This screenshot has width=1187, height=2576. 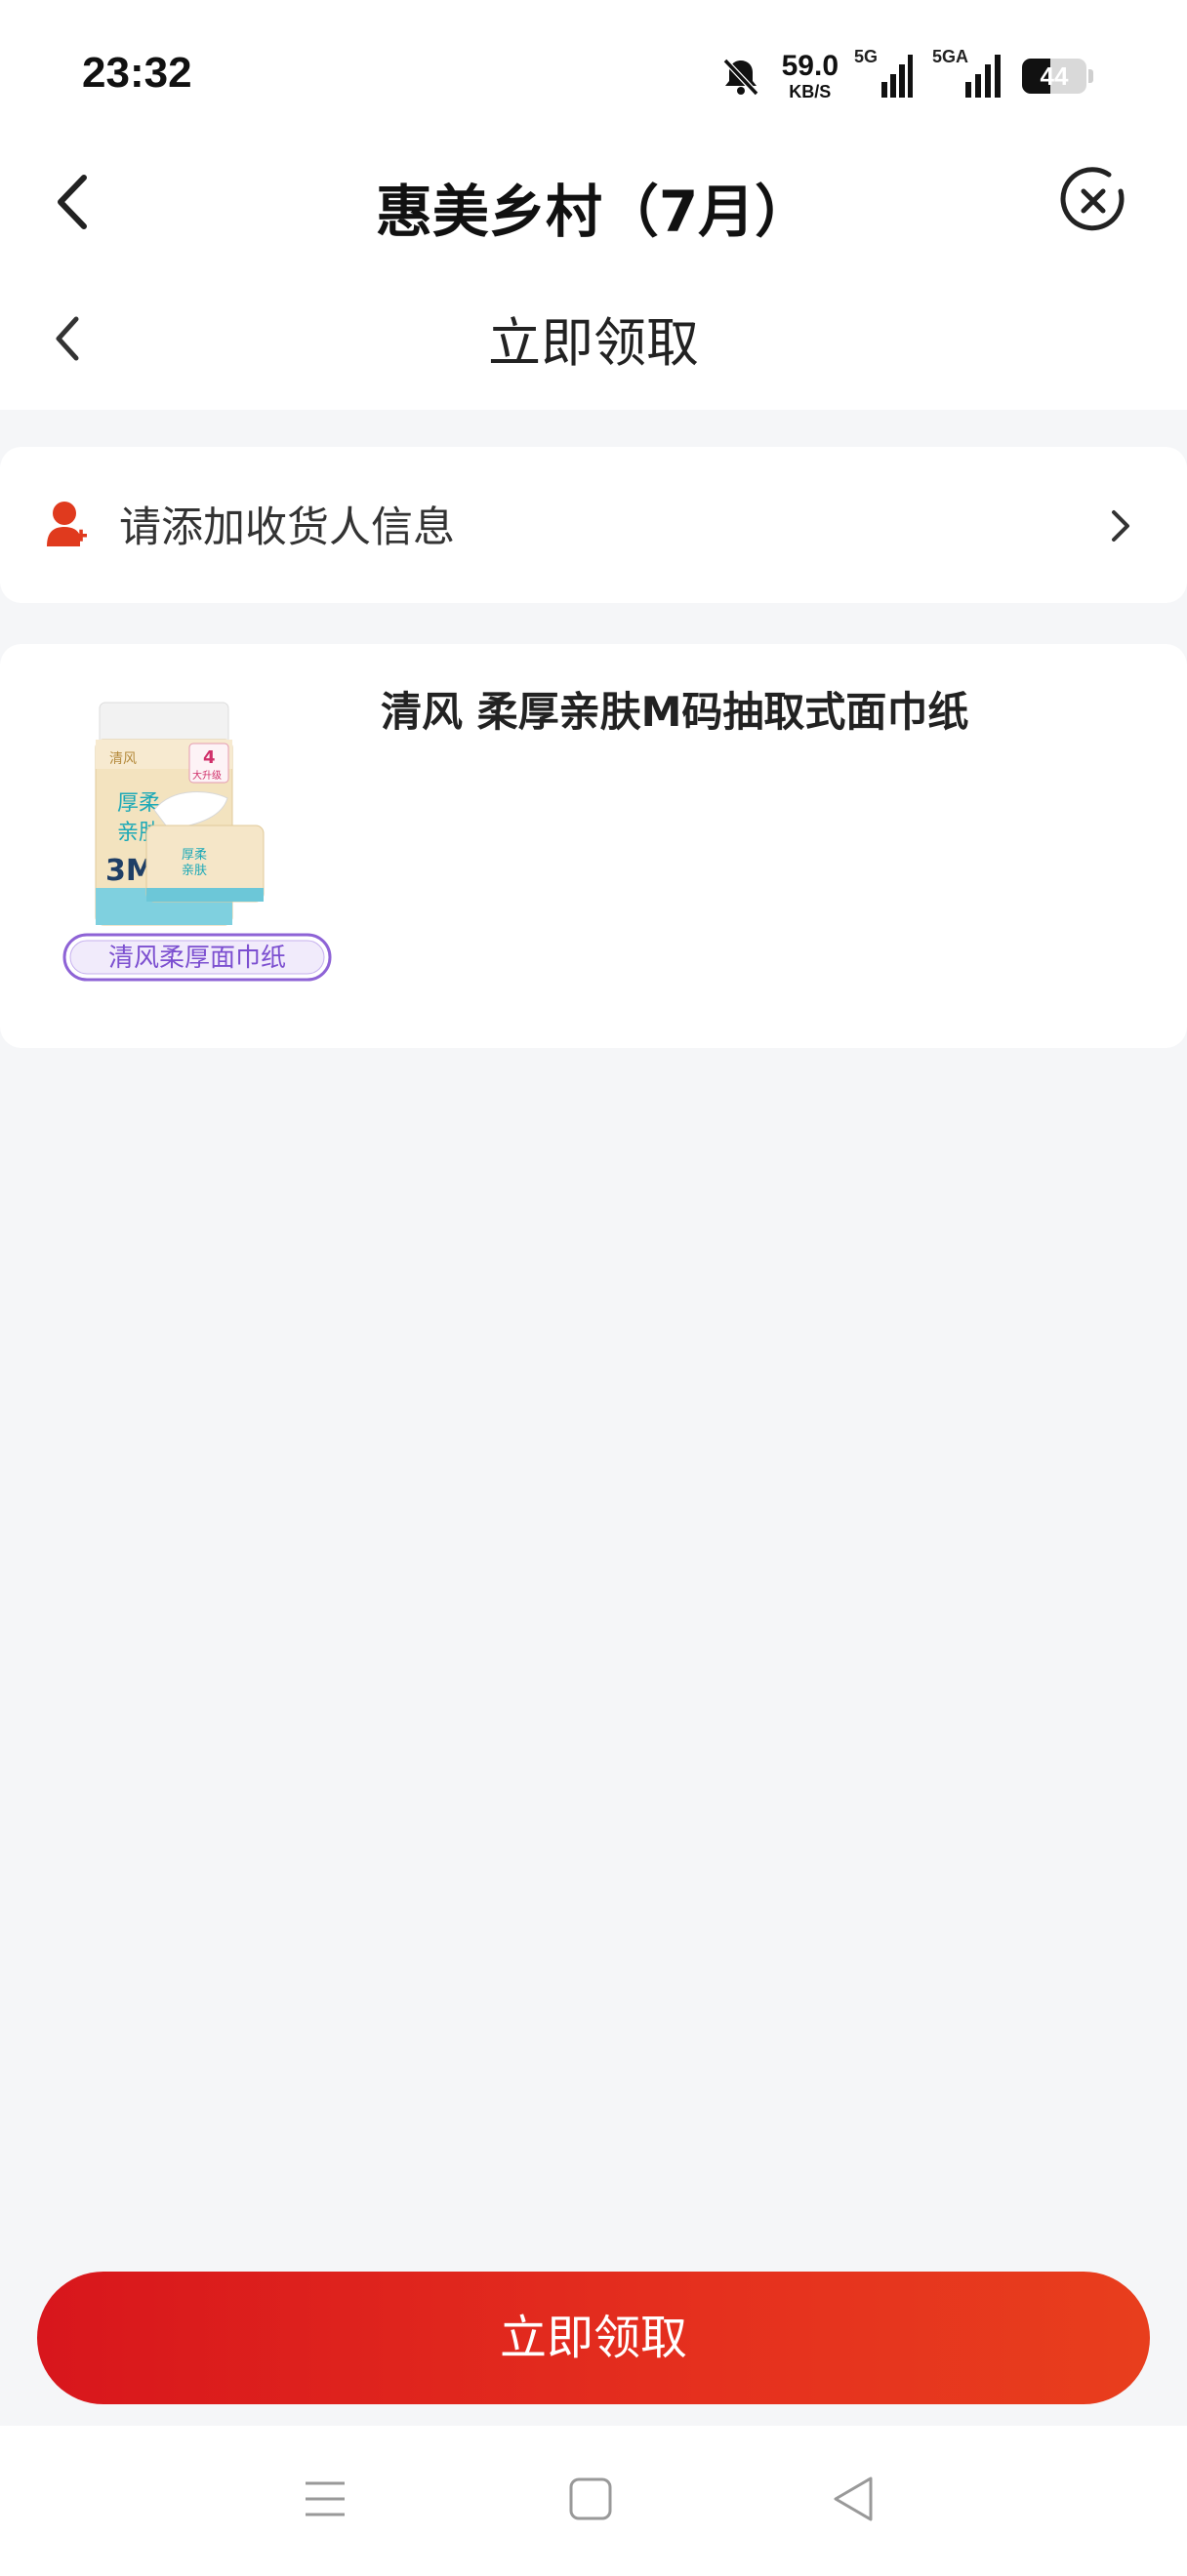 I want to click on sub-header: 立即领取, so click(x=593, y=334).